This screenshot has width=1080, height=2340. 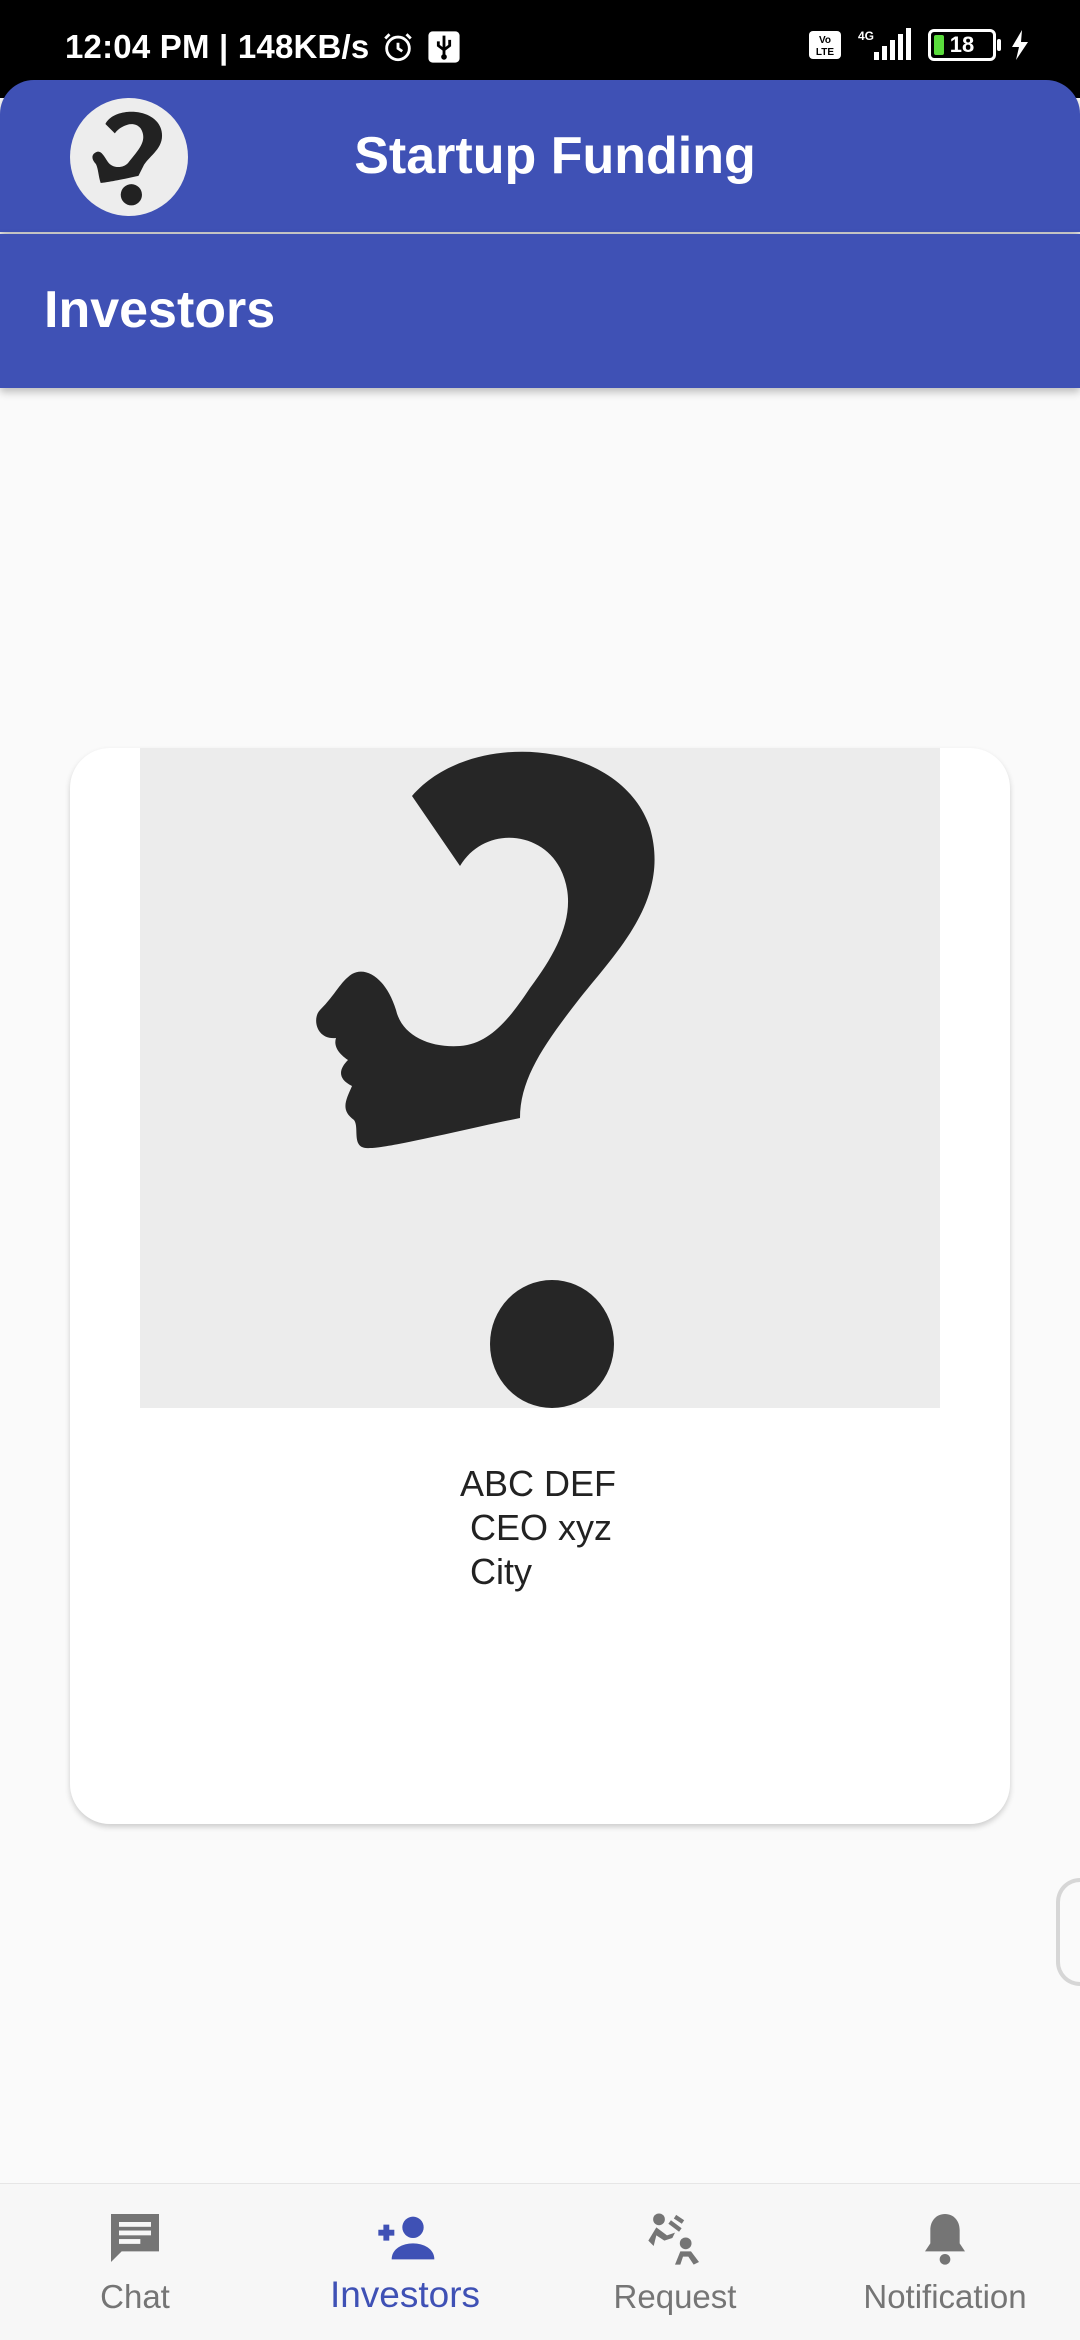 What do you see at coordinates (538, 1527) in the screenshot?
I see `investor-details: ABC DEF CEO xyz City` at bounding box center [538, 1527].